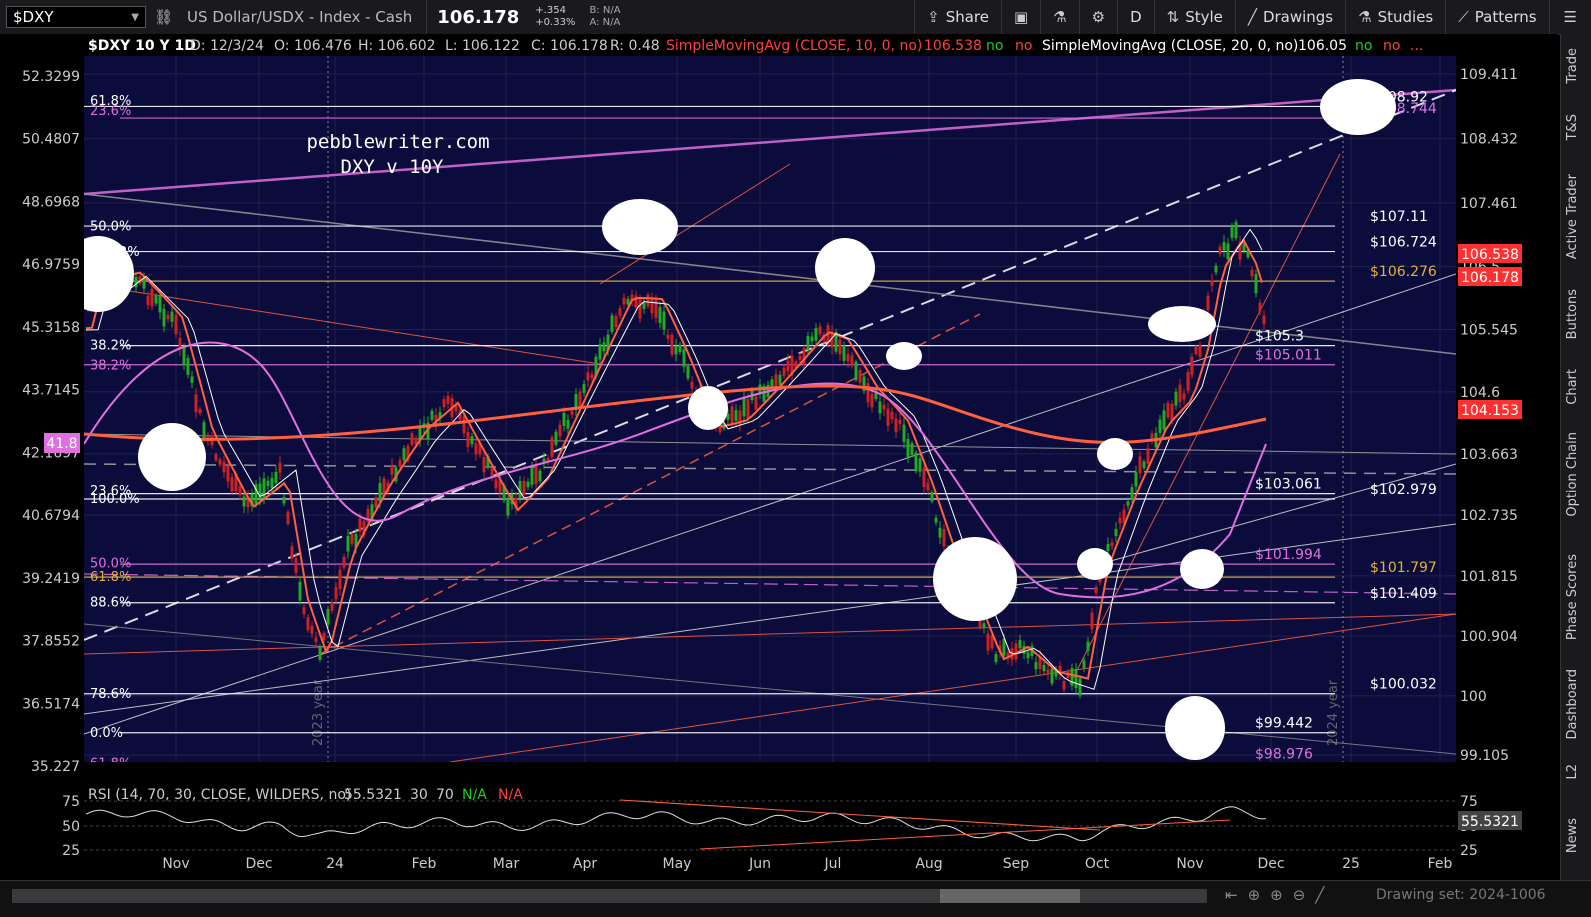  Describe the element at coordinates (1289, 17) in the screenshot. I see `drawings-button: ╱ Drawings` at that location.